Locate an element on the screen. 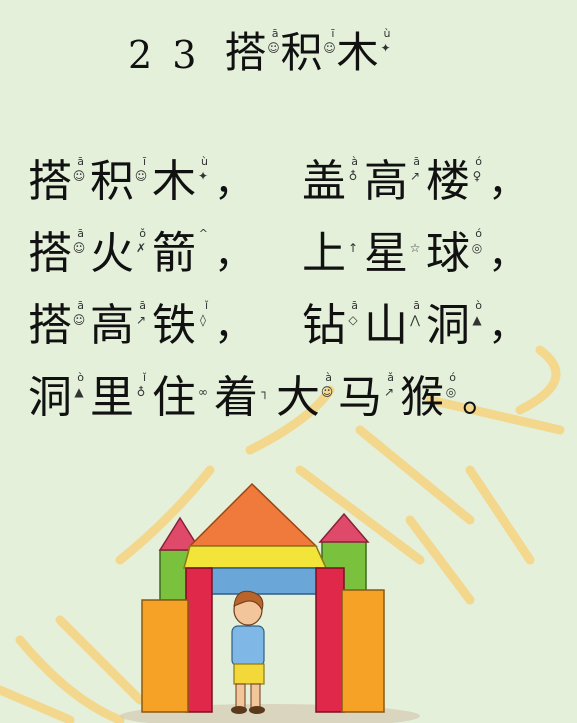 Image resolution: width=577 pixels, height=723 pixels. poem-char: 木 ù ✦ is located at coordinates (180, 181).